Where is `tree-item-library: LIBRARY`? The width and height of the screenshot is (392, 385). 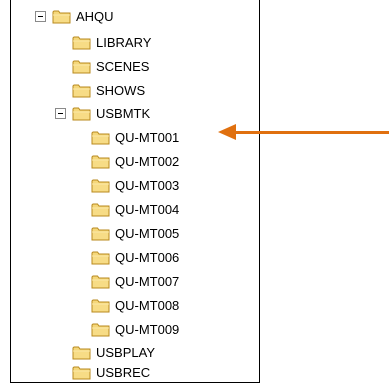 tree-item-library: LIBRARY is located at coordinates (111, 42).